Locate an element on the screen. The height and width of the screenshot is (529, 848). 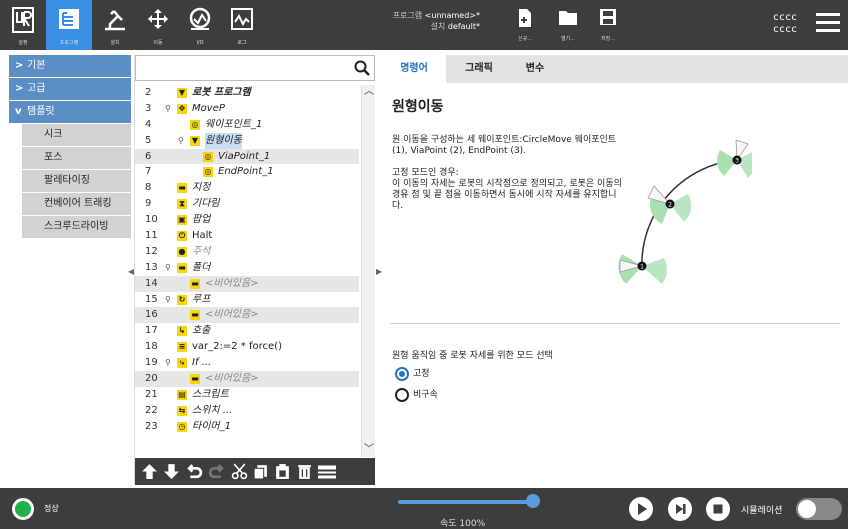
divider is located at coordinates (615, 323).